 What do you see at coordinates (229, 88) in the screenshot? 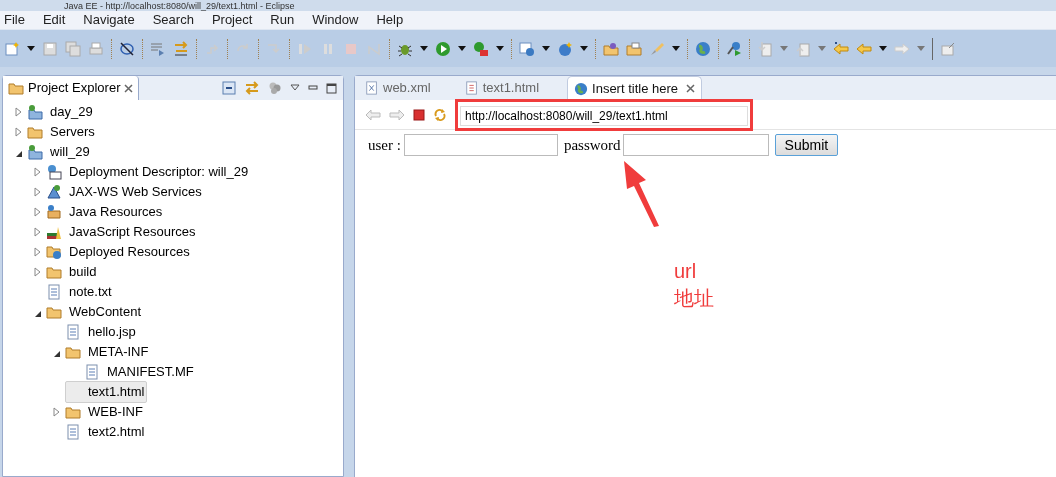
I see `collapse-all-icon` at bounding box center [229, 88].